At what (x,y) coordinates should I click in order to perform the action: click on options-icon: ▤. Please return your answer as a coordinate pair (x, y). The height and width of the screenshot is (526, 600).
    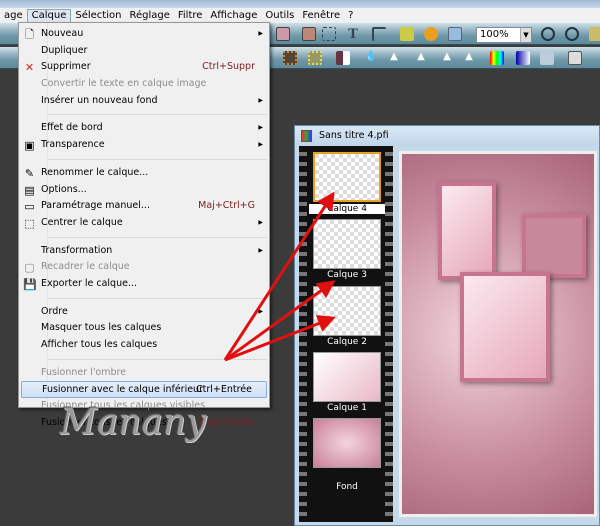
    Looking at the image, I should click on (29, 190).